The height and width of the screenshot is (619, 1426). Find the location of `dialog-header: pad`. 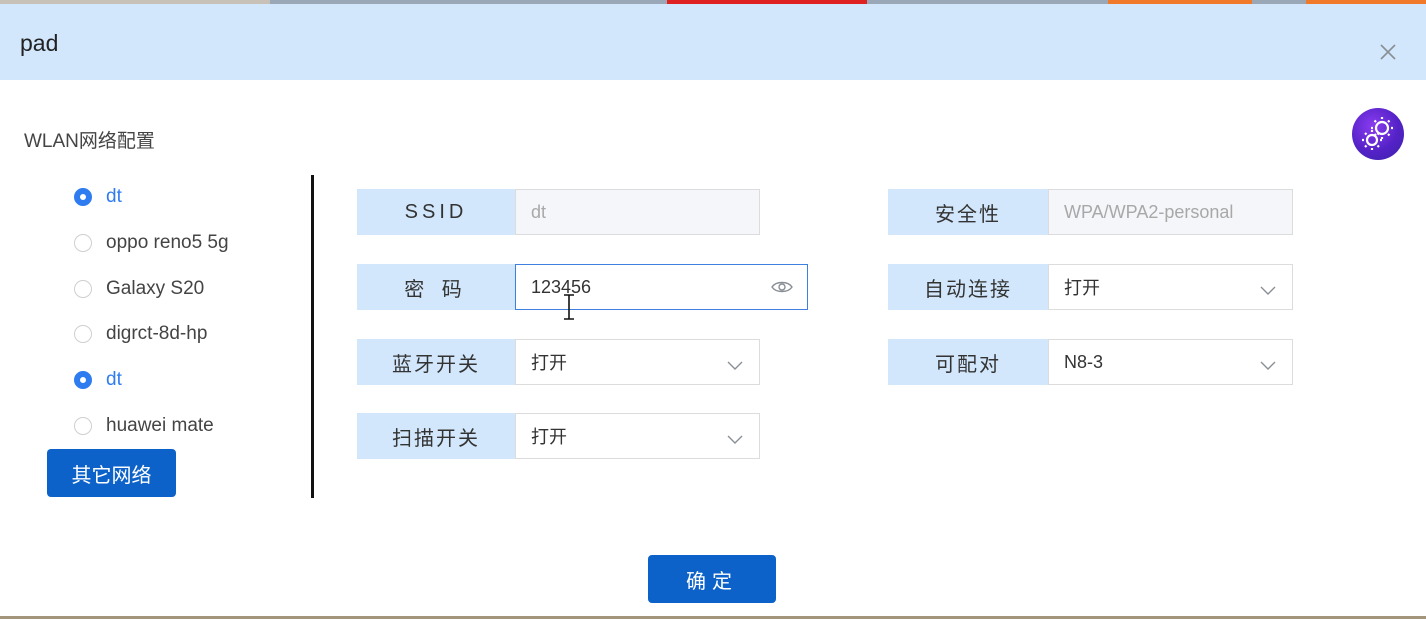

dialog-header: pad is located at coordinates (713, 42).